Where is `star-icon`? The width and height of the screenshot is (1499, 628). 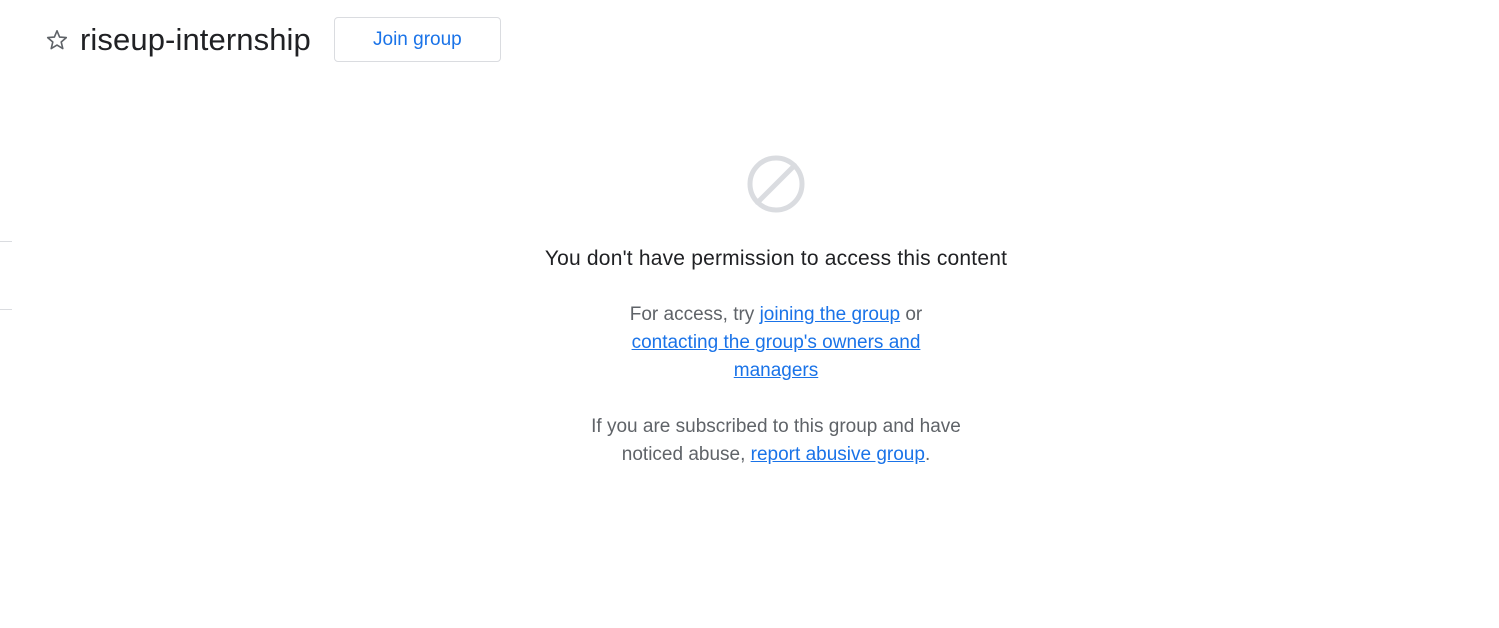 star-icon is located at coordinates (57, 40).